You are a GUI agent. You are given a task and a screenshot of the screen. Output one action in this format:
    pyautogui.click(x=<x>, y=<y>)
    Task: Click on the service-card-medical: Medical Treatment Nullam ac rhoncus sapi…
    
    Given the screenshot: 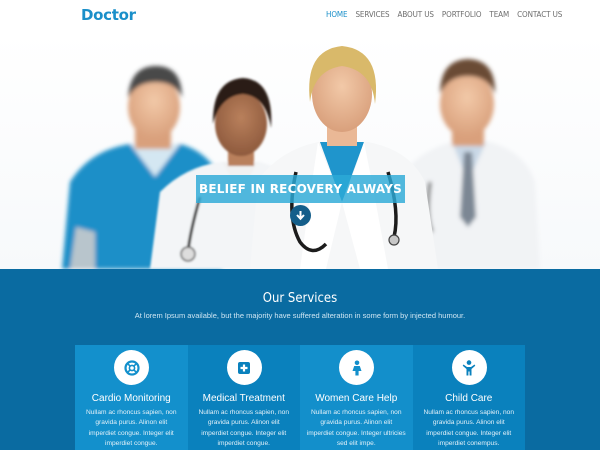 What is the action you would take?
    pyautogui.click(x=243, y=397)
    